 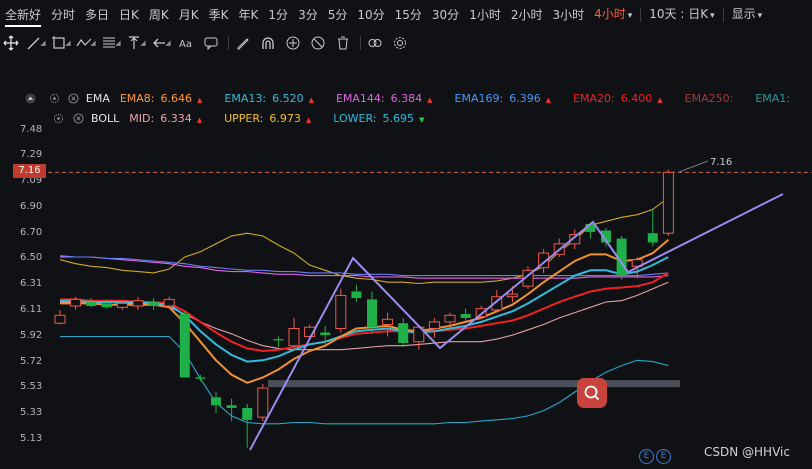 What do you see at coordinates (31, 386) in the screenshot?
I see `axis-label: 5.53` at bounding box center [31, 386].